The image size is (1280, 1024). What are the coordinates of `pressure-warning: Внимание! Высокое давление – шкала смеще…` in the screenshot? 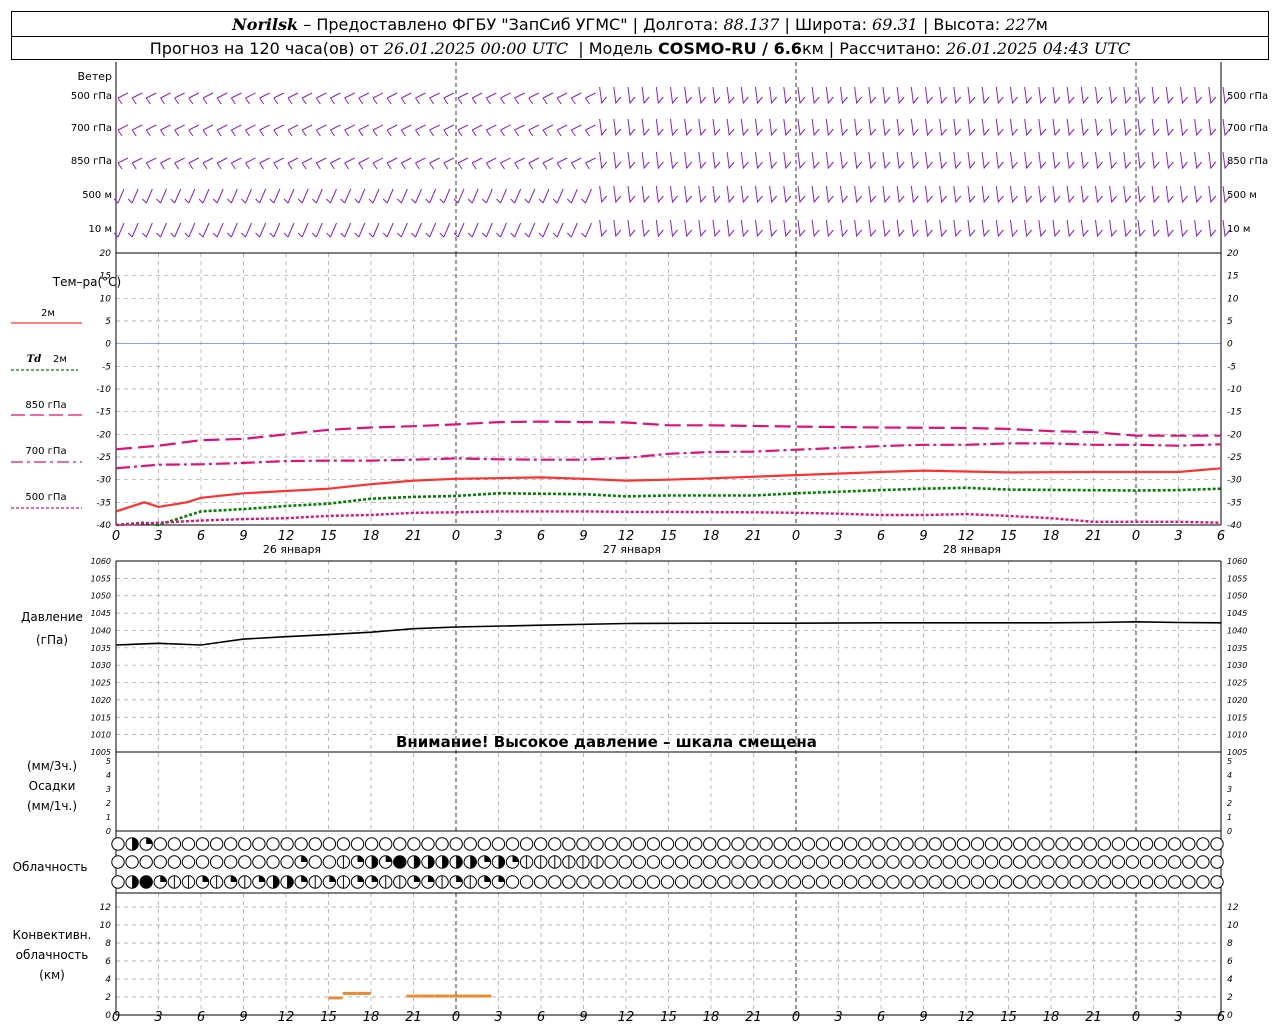 It's located at (606, 742).